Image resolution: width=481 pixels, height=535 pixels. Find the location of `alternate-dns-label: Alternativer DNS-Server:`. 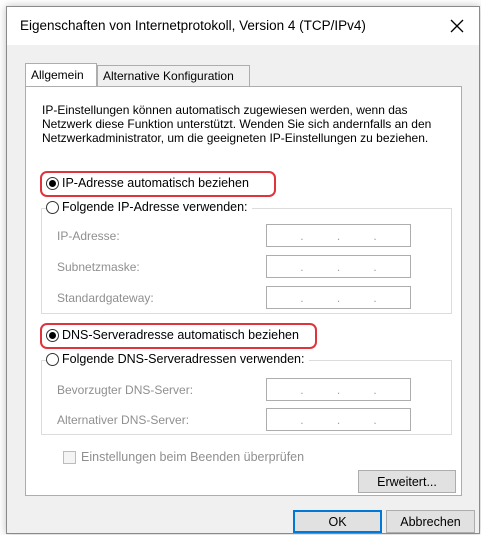

alternate-dns-label: Alternativer DNS-Server: is located at coordinates (123, 420).